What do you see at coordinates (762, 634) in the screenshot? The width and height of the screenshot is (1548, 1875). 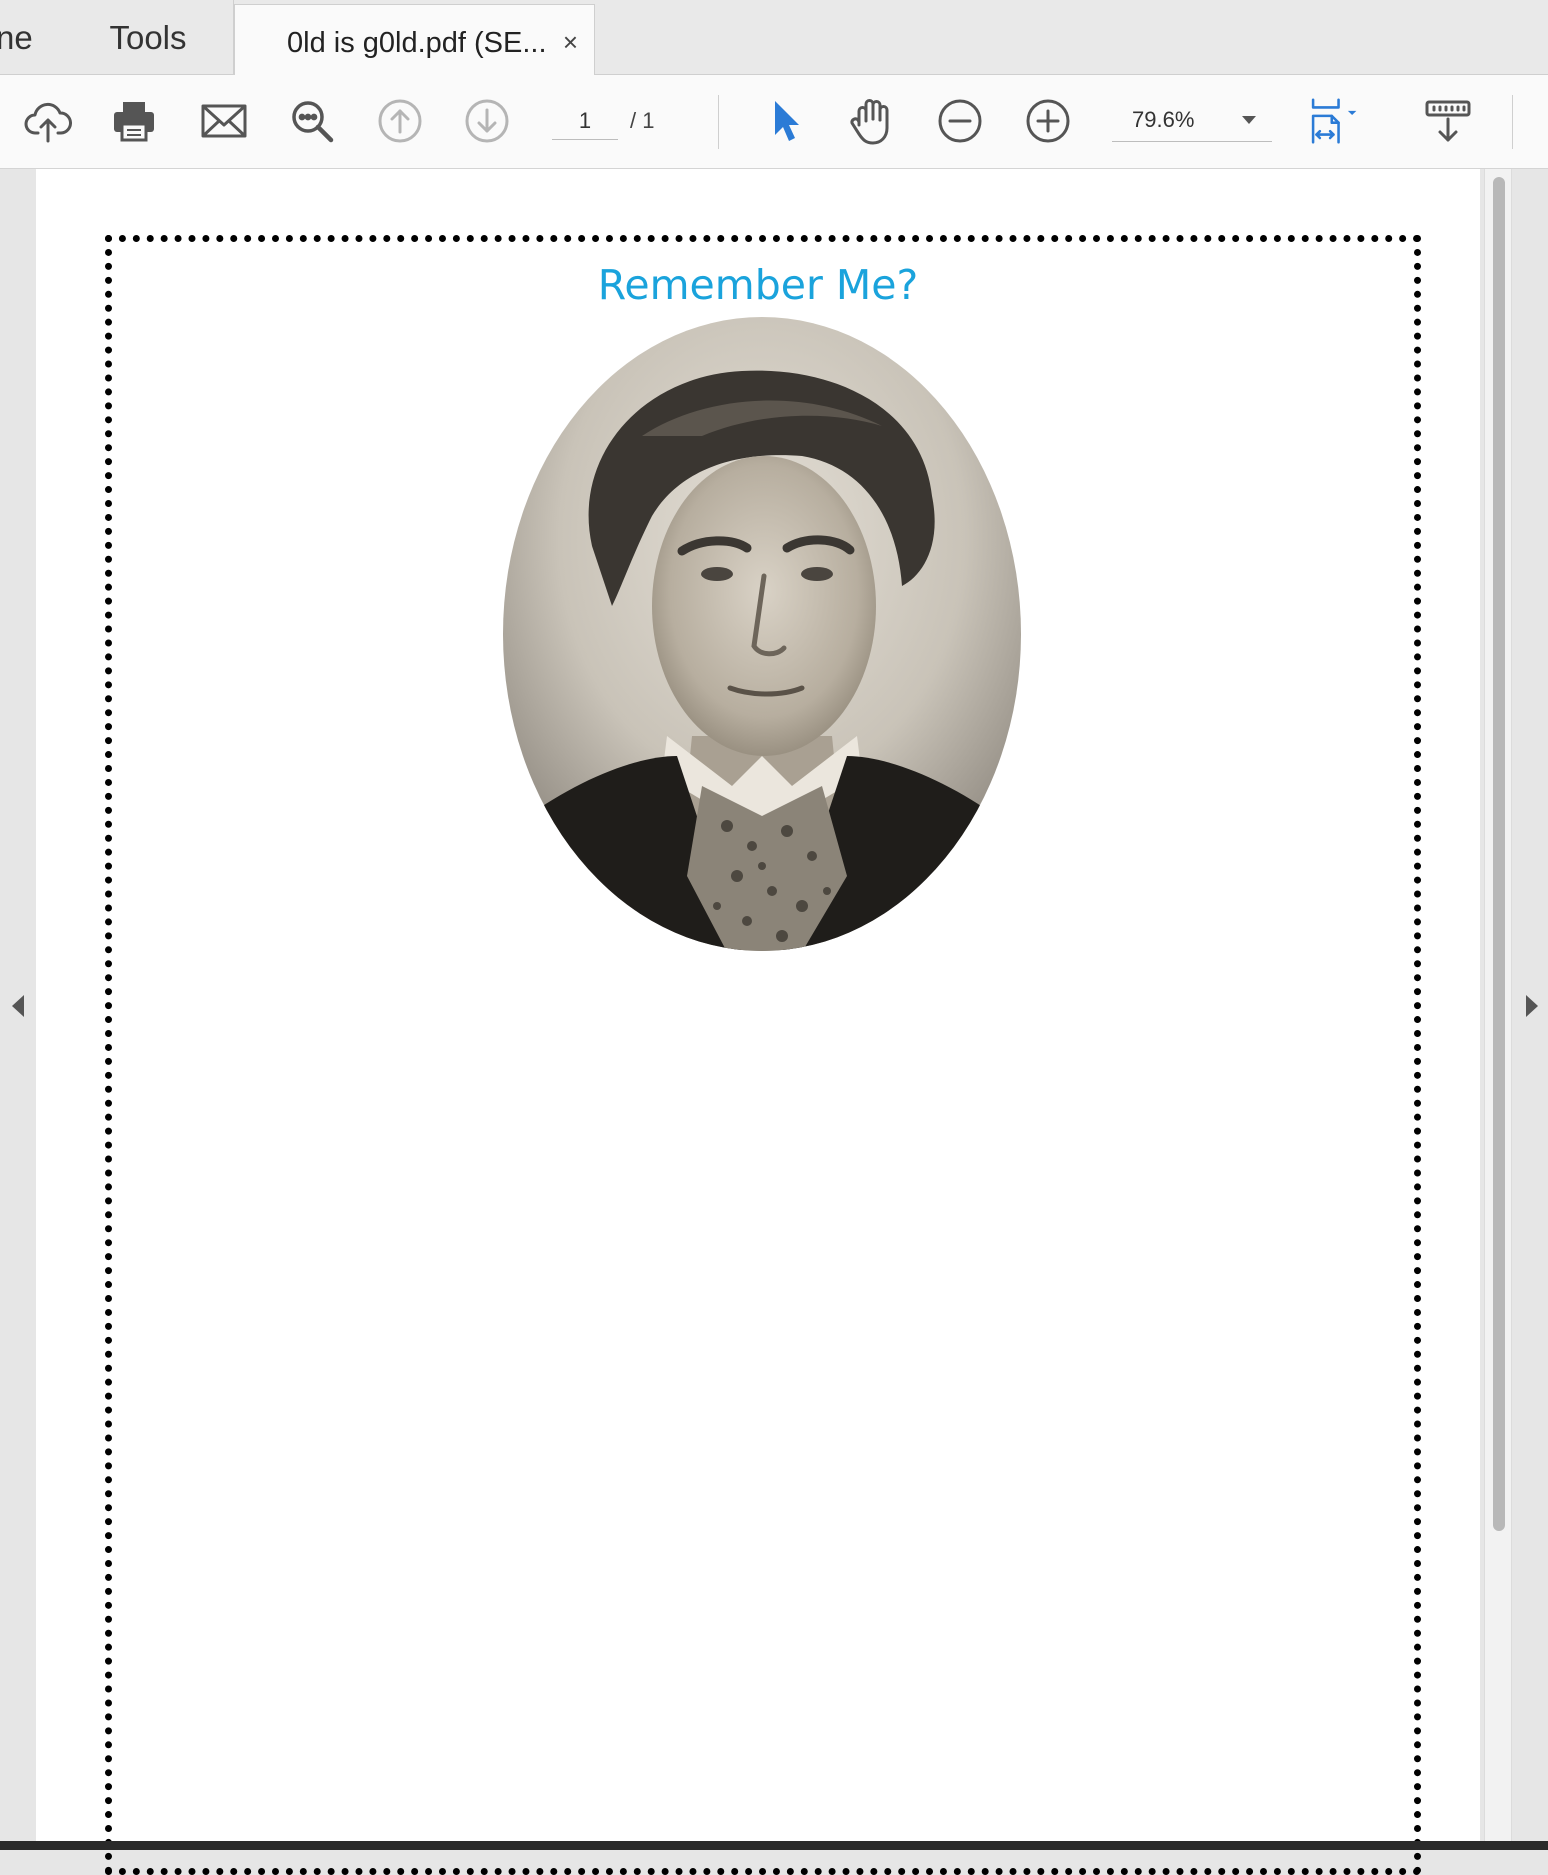 I see `portrait-photo` at bounding box center [762, 634].